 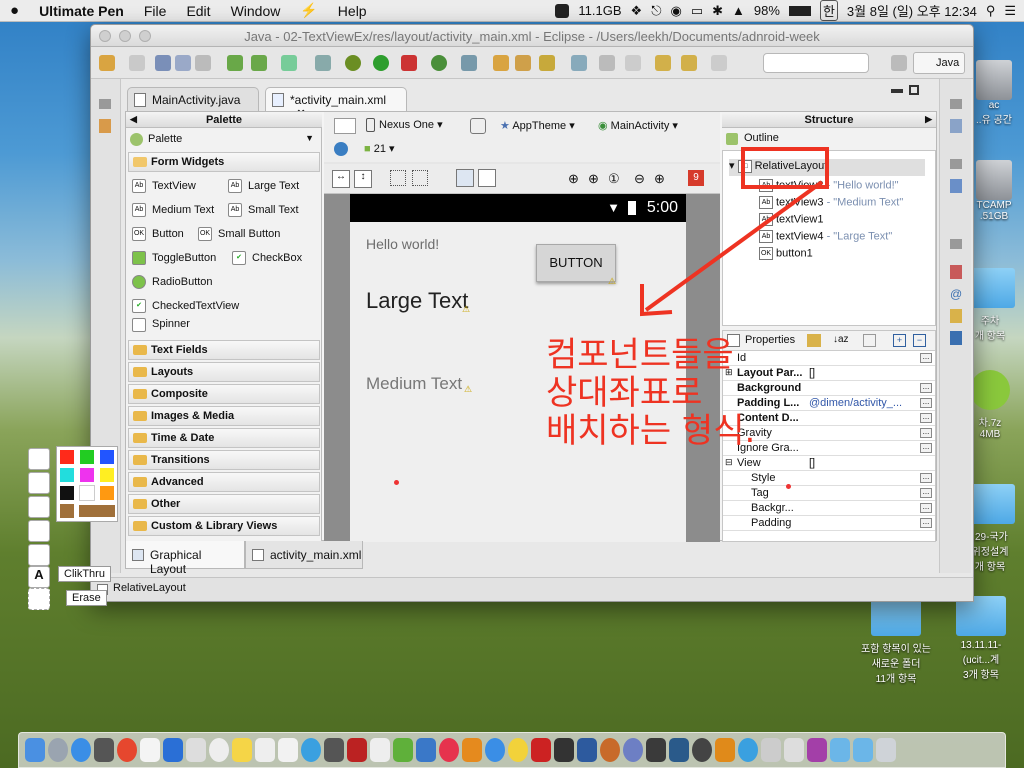 What do you see at coordinates (150, 750) in the screenshot?
I see `calendar-icon` at bounding box center [150, 750].